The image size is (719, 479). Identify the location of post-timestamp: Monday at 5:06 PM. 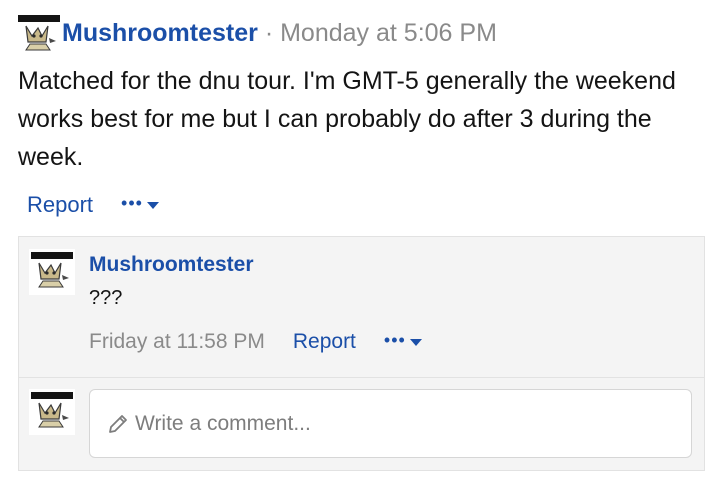
(388, 33).